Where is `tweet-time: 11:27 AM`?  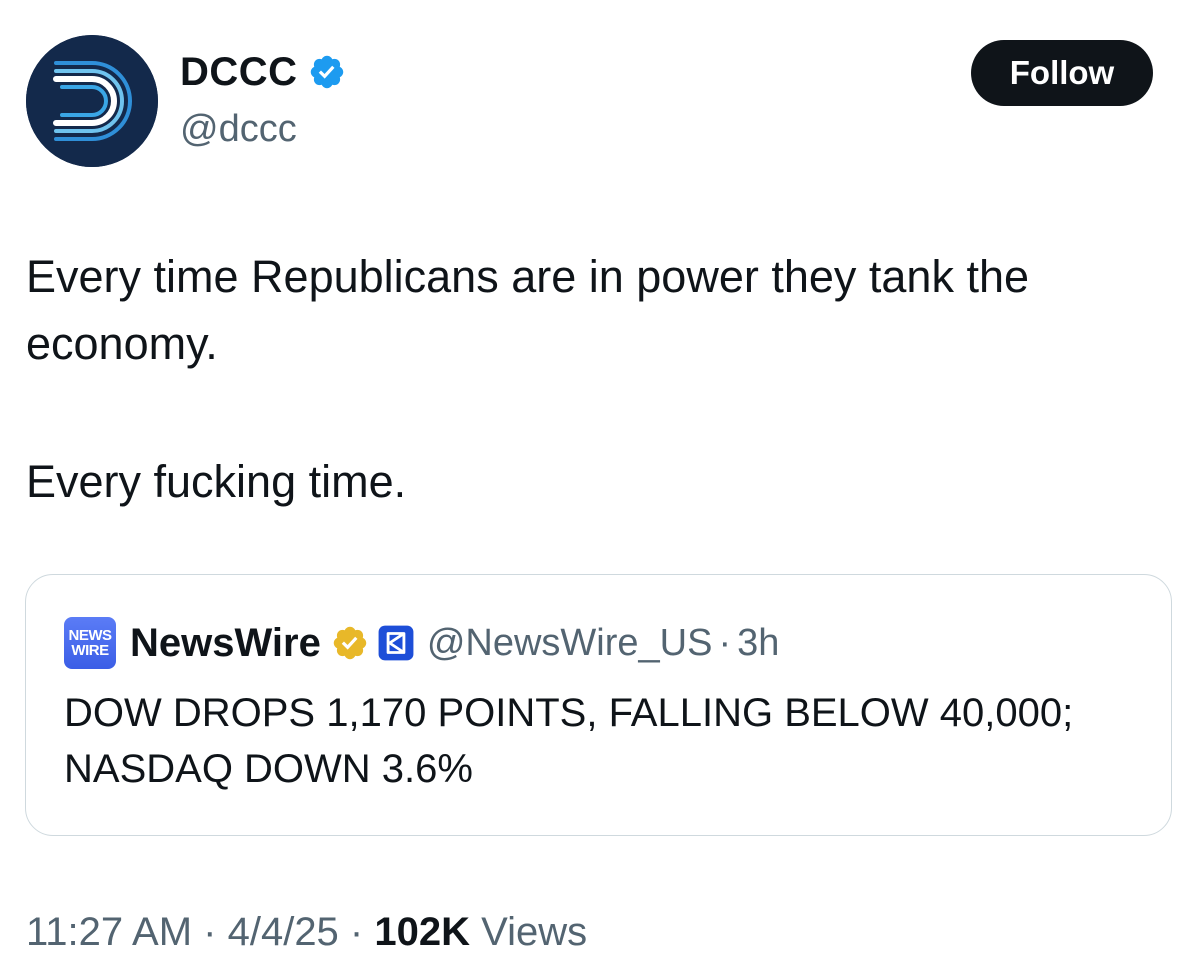 tweet-time: 11:27 AM is located at coordinates (109, 932).